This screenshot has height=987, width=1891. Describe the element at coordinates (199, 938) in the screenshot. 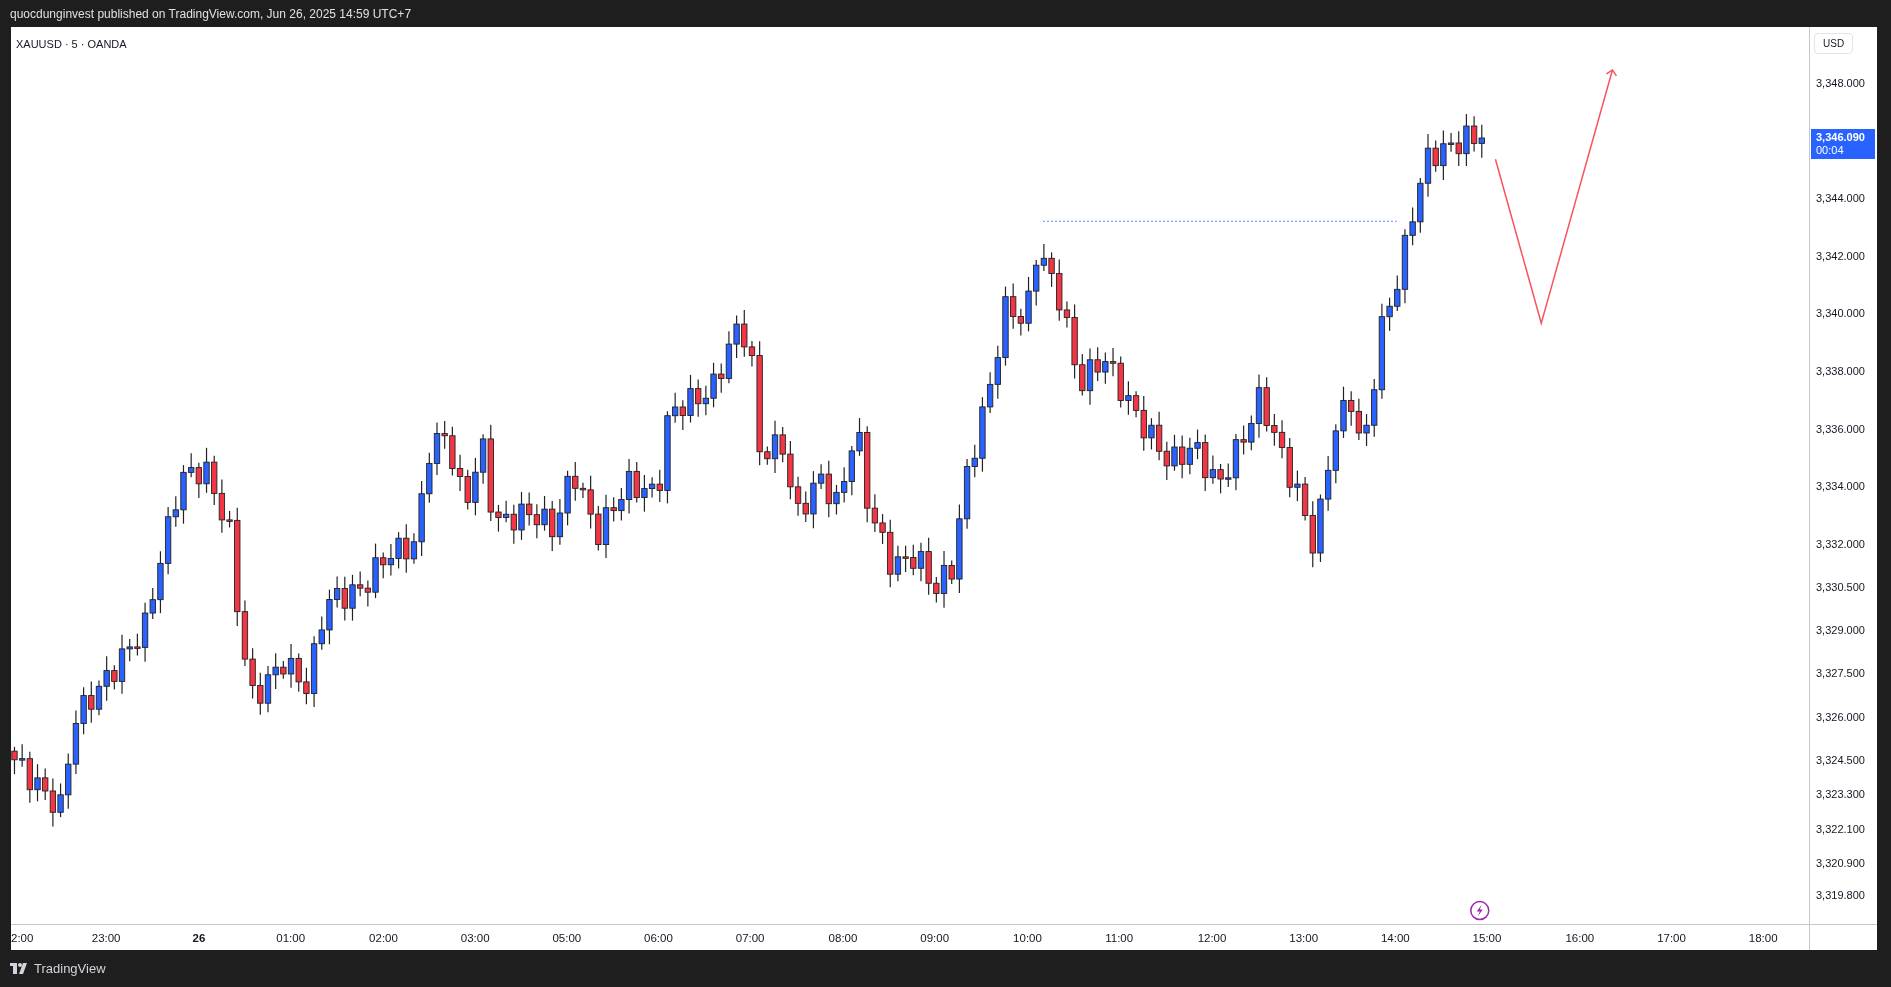

I see `time-label: 26` at that location.